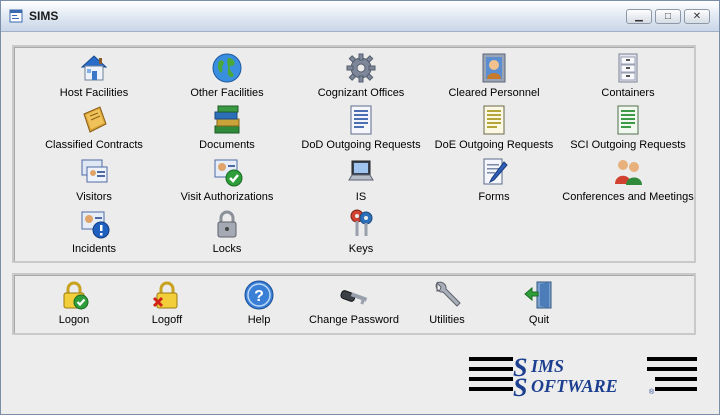  Describe the element at coordinates (361, 249) in the screenshot. I see `module-label: Keys` at that location.